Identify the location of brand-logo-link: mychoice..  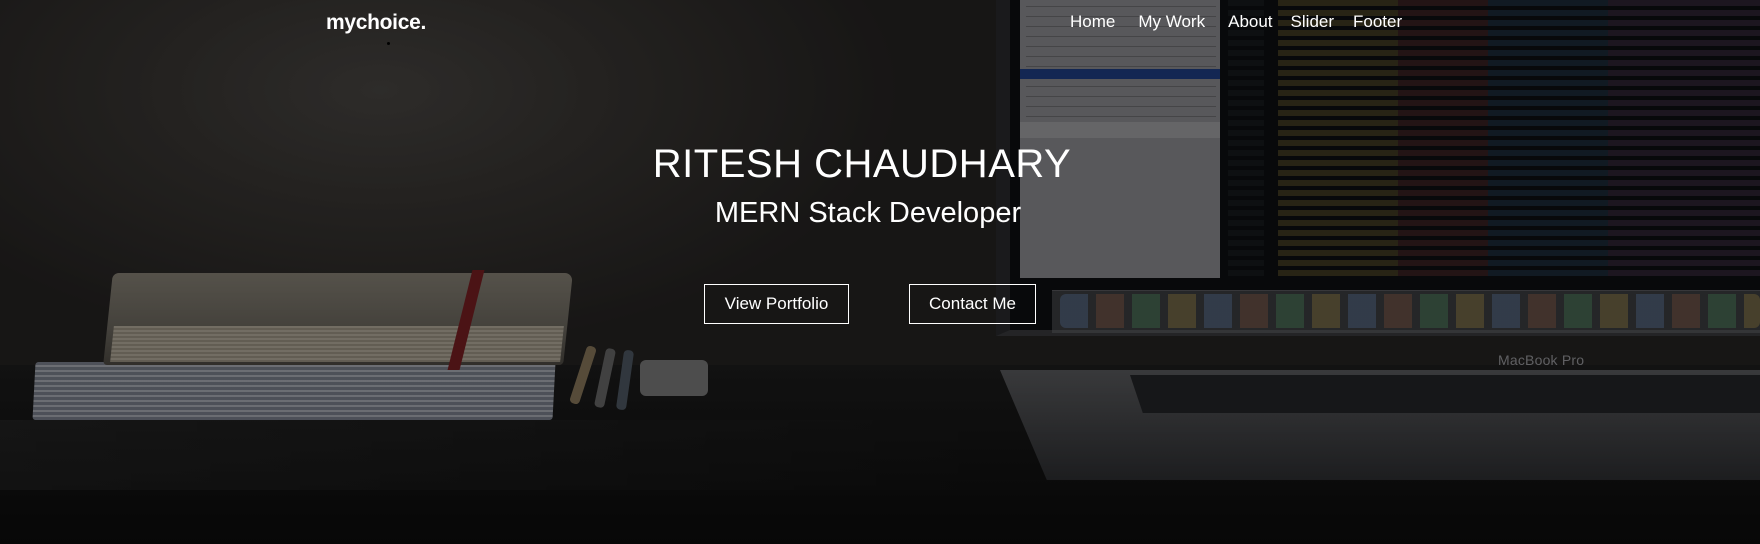
(376, 23).